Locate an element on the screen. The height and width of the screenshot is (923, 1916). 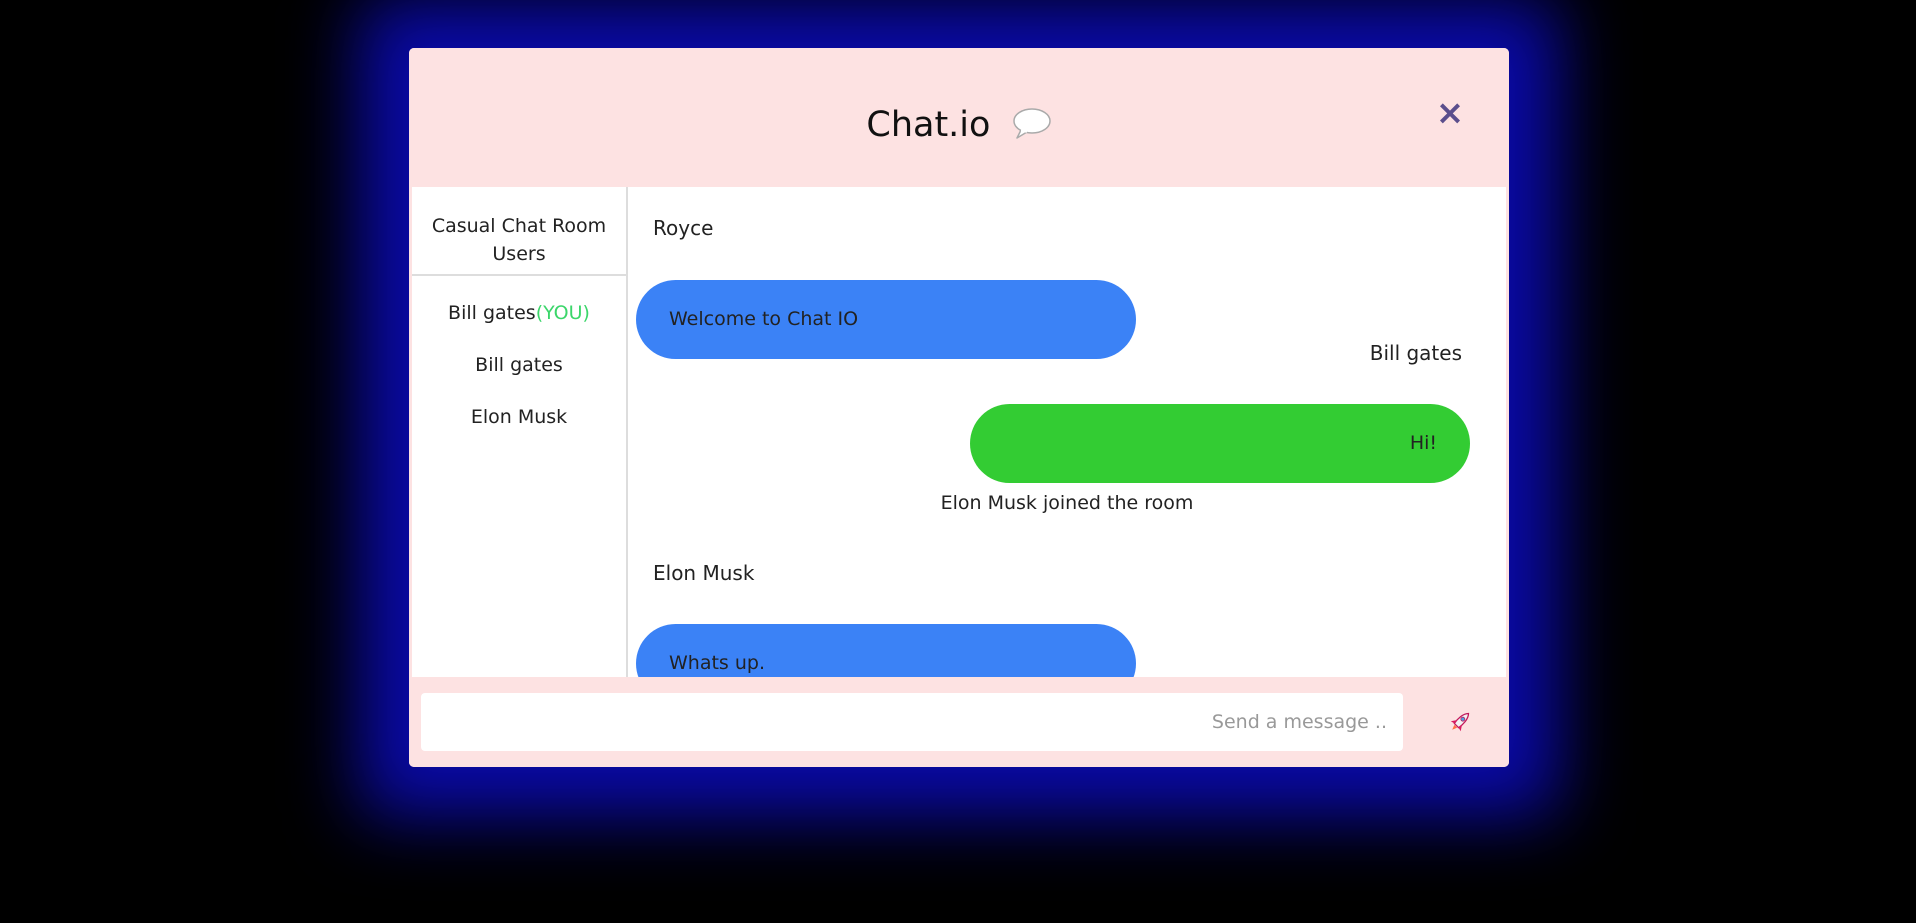
user-item: Bill gates is located at coordinates (519, 378).